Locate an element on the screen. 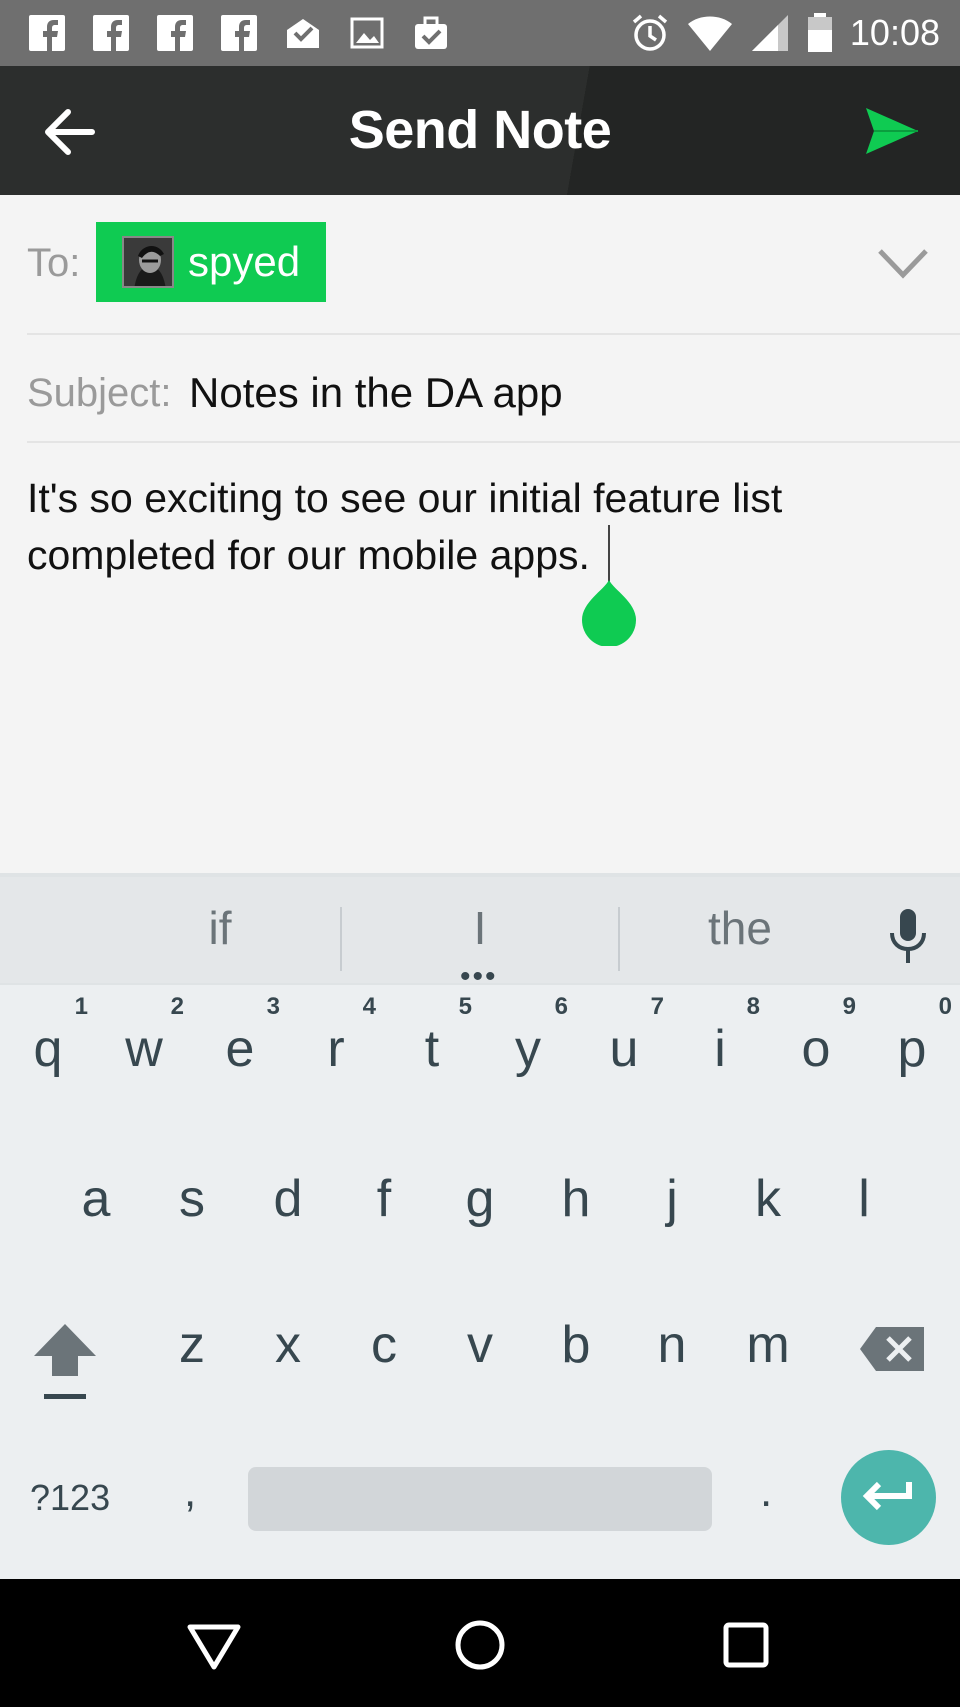 This screenshot has height=1707, width=960. notification-icons is located at coordinates (239, 33).